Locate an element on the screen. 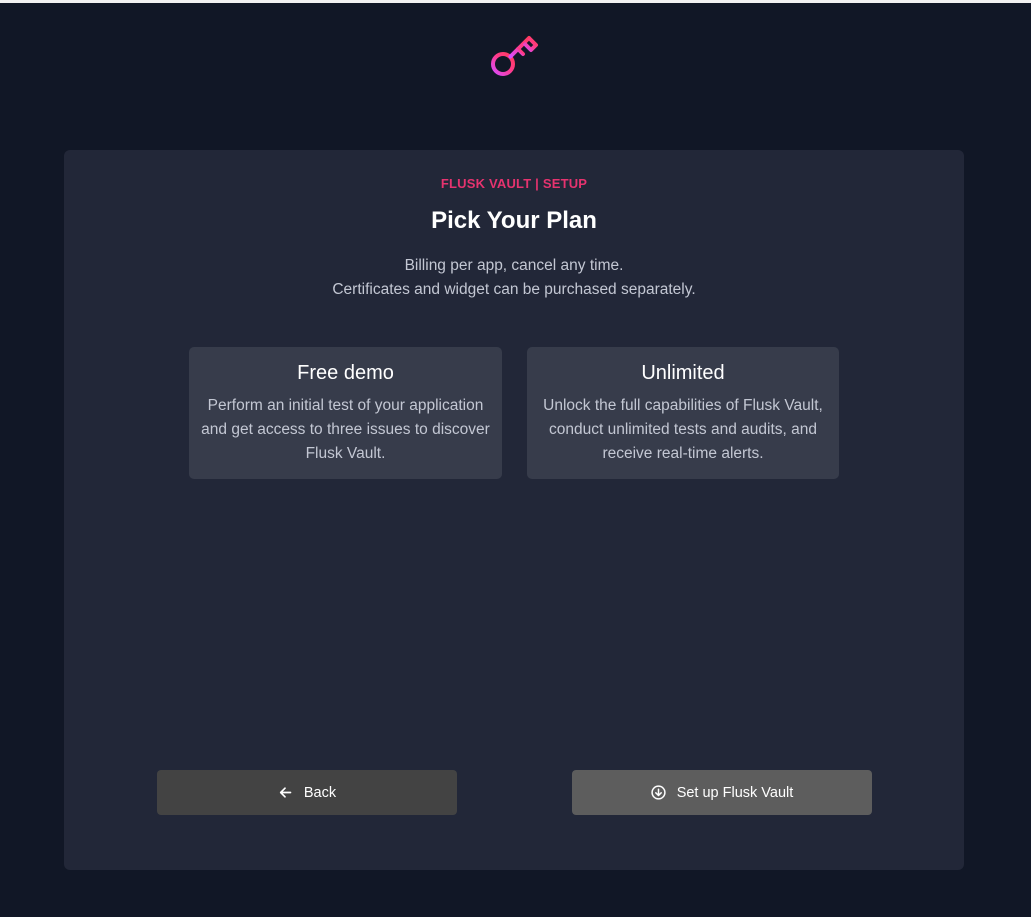 The image size is (1031, 917). back-button-label: Back is located at coordinates (320, 792).